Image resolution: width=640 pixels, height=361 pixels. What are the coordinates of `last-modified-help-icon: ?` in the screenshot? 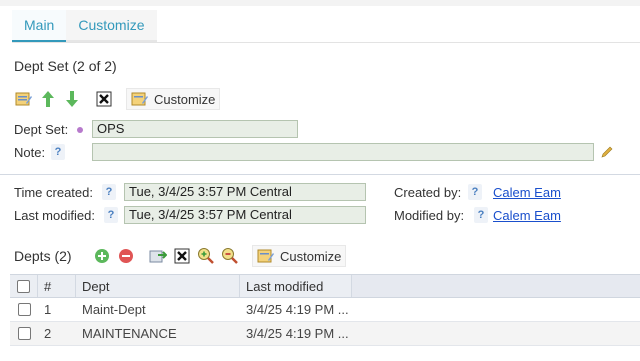 It's located at (111, 215).